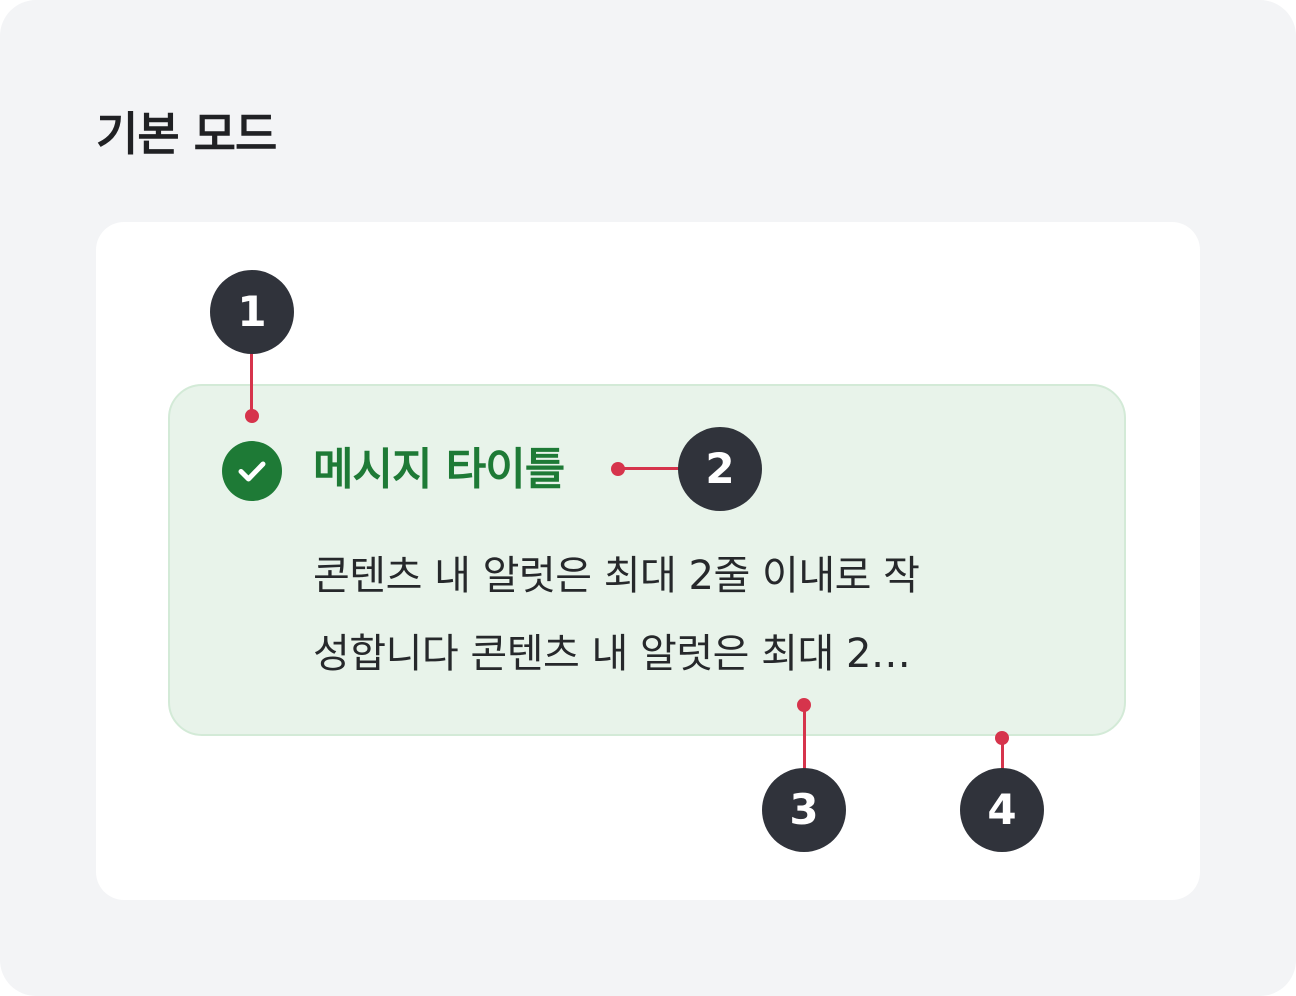 The image size is (1296, 996). Describe the element at coordinates (252, 471) in the screenshot. I see `check-circle-icon` at that location.